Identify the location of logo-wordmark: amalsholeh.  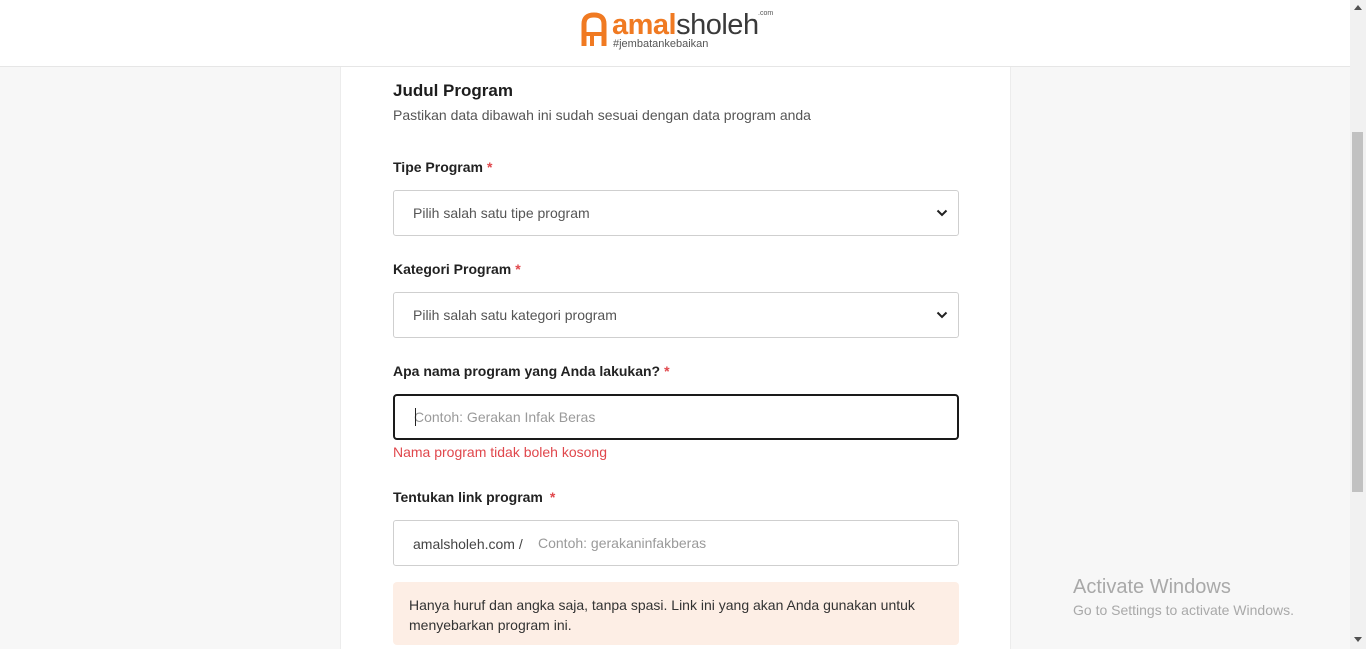
(685, 25).